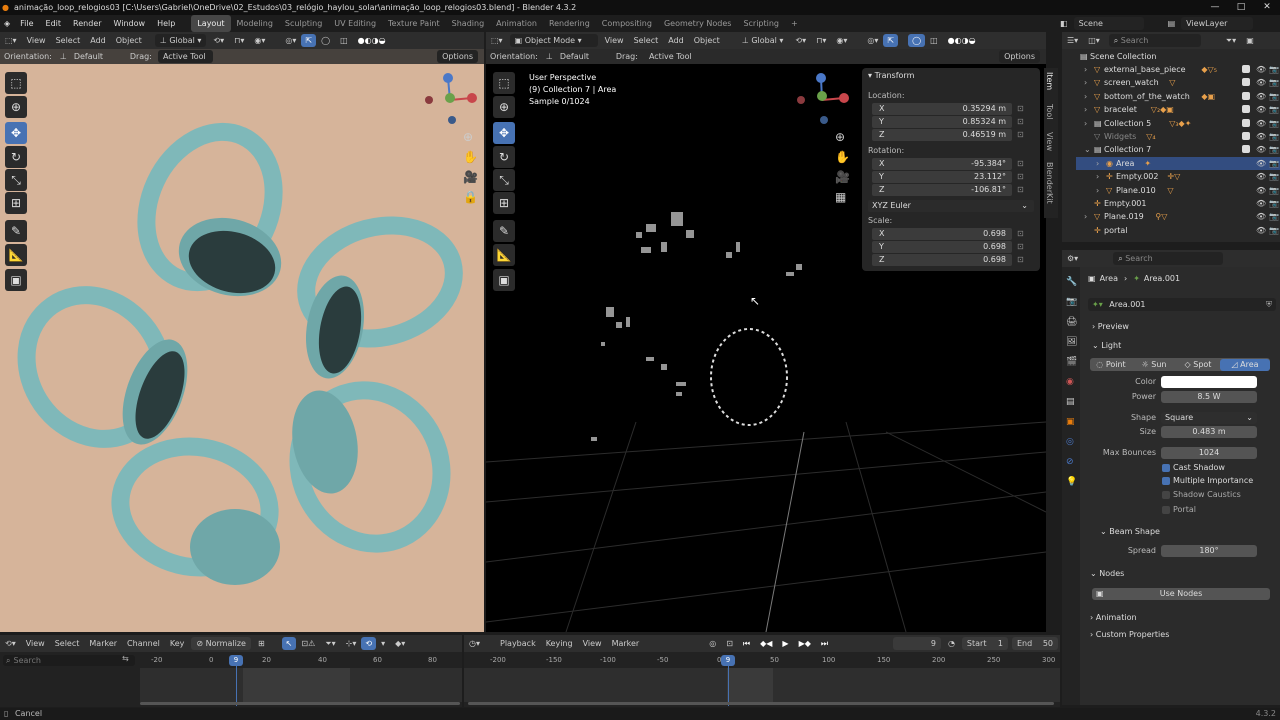 The image size is (1280, 720). Describe the element at coordinates (1178, 69) in the screenshot. I see `outliner-item: › ▽ external_base_piece ◆▽₅ 👁 📷` at that location.